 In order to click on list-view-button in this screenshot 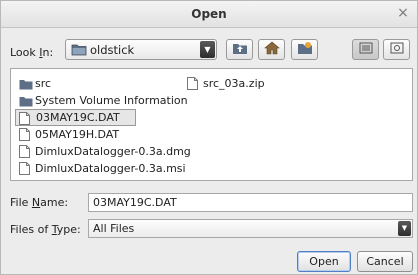, I will do `click(365, 49)`.